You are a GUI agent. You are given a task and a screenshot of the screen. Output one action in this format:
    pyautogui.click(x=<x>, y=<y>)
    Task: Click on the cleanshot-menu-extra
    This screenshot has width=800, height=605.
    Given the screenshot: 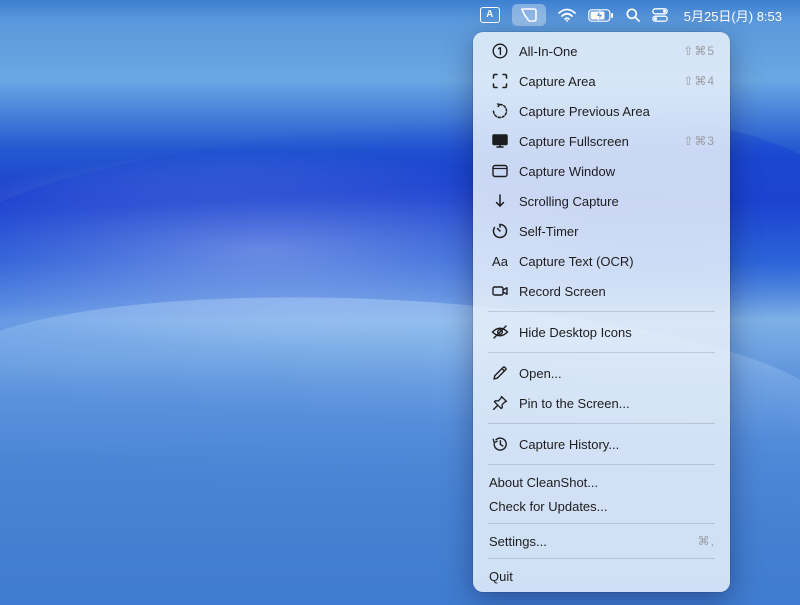 What is the action you would take?
    pyautogui.click(x=528, y=15)
    